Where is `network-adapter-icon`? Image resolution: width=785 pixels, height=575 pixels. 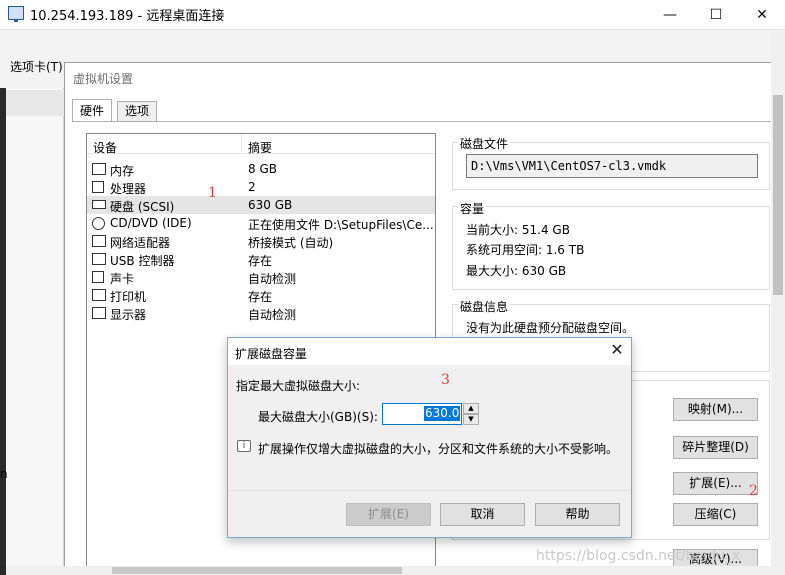
network-adapter-icon is located at coordinates (99, 241).